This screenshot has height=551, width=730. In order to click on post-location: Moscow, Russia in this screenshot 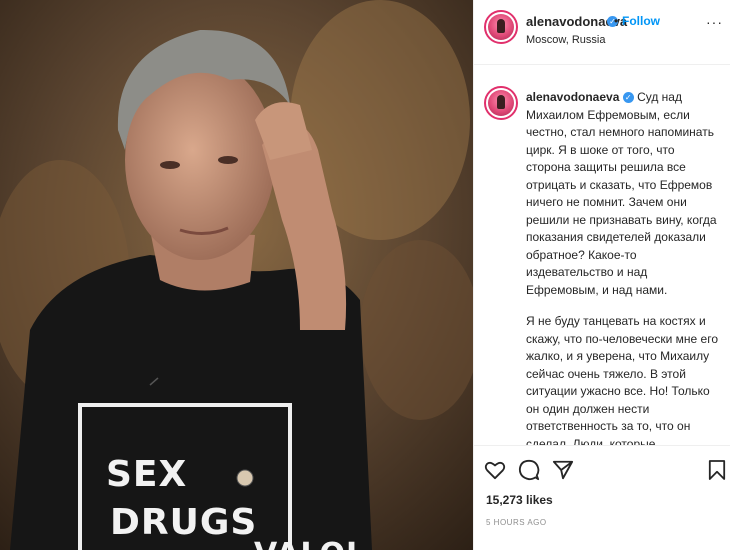, I will do `click(565, 40)`.